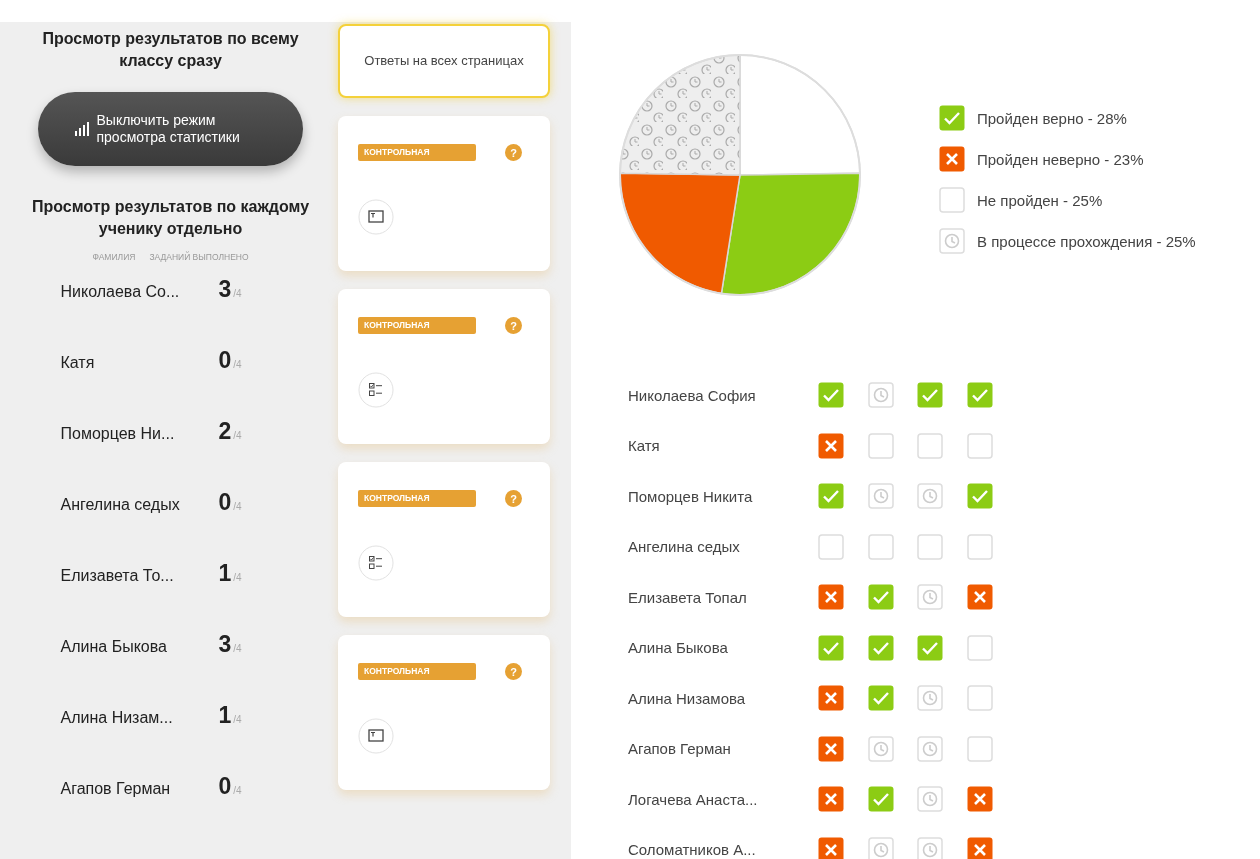 This screenshot has height=859, width=1260. What do you see at coordinates (225, 431) in the screenshot?
I see `tasks-done-count: 2` at bounding box center [225, 431].